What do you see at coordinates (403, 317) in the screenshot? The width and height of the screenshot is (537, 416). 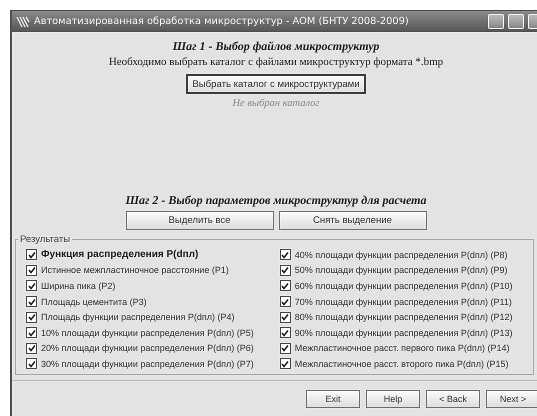 I see `checkbox-label: 80% площади функции распределения P(dпл) (P12)` at bounding box center [403, 317].